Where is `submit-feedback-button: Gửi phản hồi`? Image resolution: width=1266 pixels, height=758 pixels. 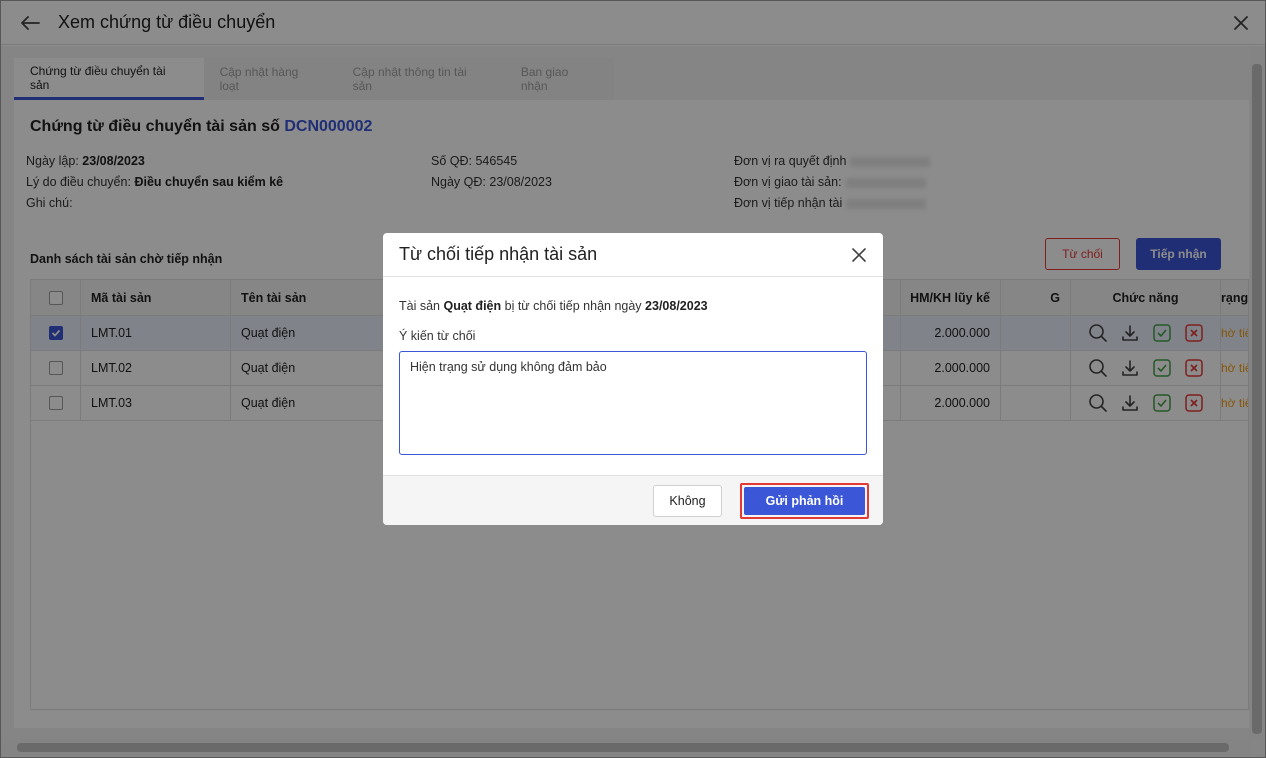 submit-feedback-button: Gửi phản hồi is located at coordinates (804, 501).